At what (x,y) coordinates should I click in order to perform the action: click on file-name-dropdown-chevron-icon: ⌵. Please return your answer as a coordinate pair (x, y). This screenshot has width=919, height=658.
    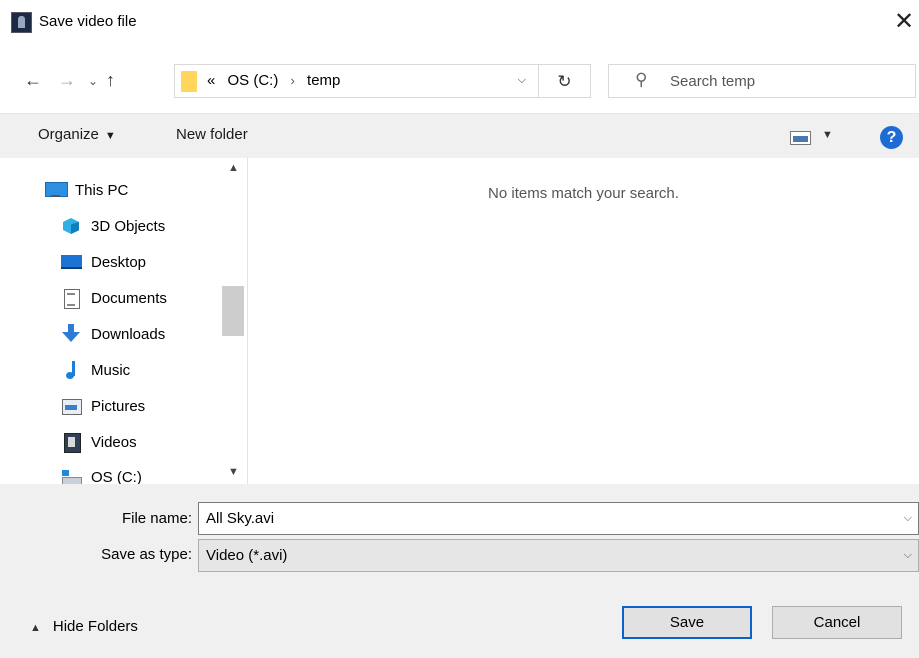
    Looking at the image, I should click on (908, 518).